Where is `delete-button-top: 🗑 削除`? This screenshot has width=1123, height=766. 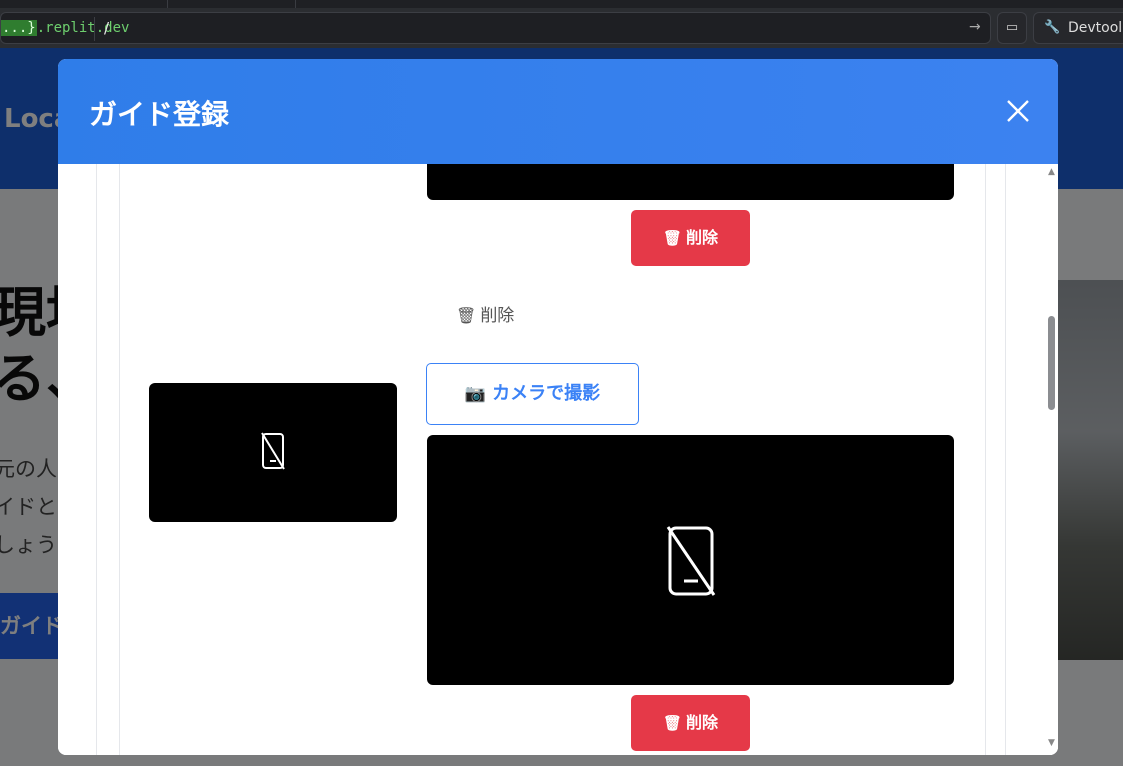
delete-button-top: 🗑 削除 is located at coordinates (690, 238).